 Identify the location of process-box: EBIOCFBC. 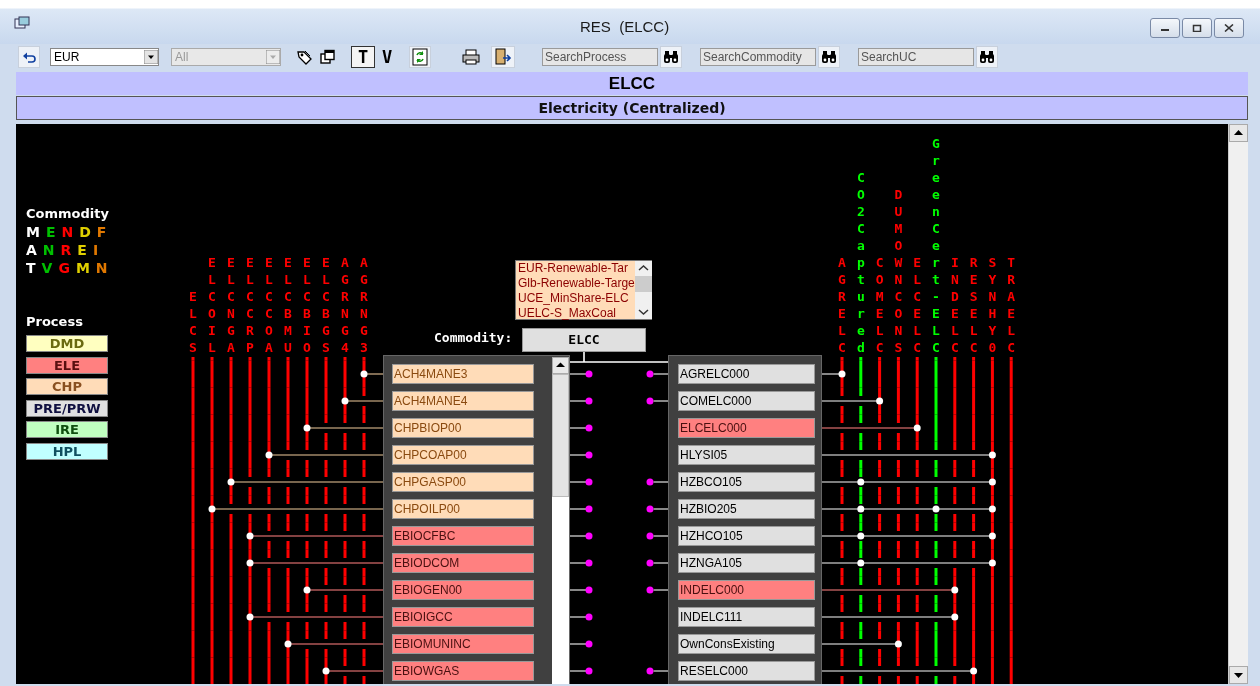
(463, 536).